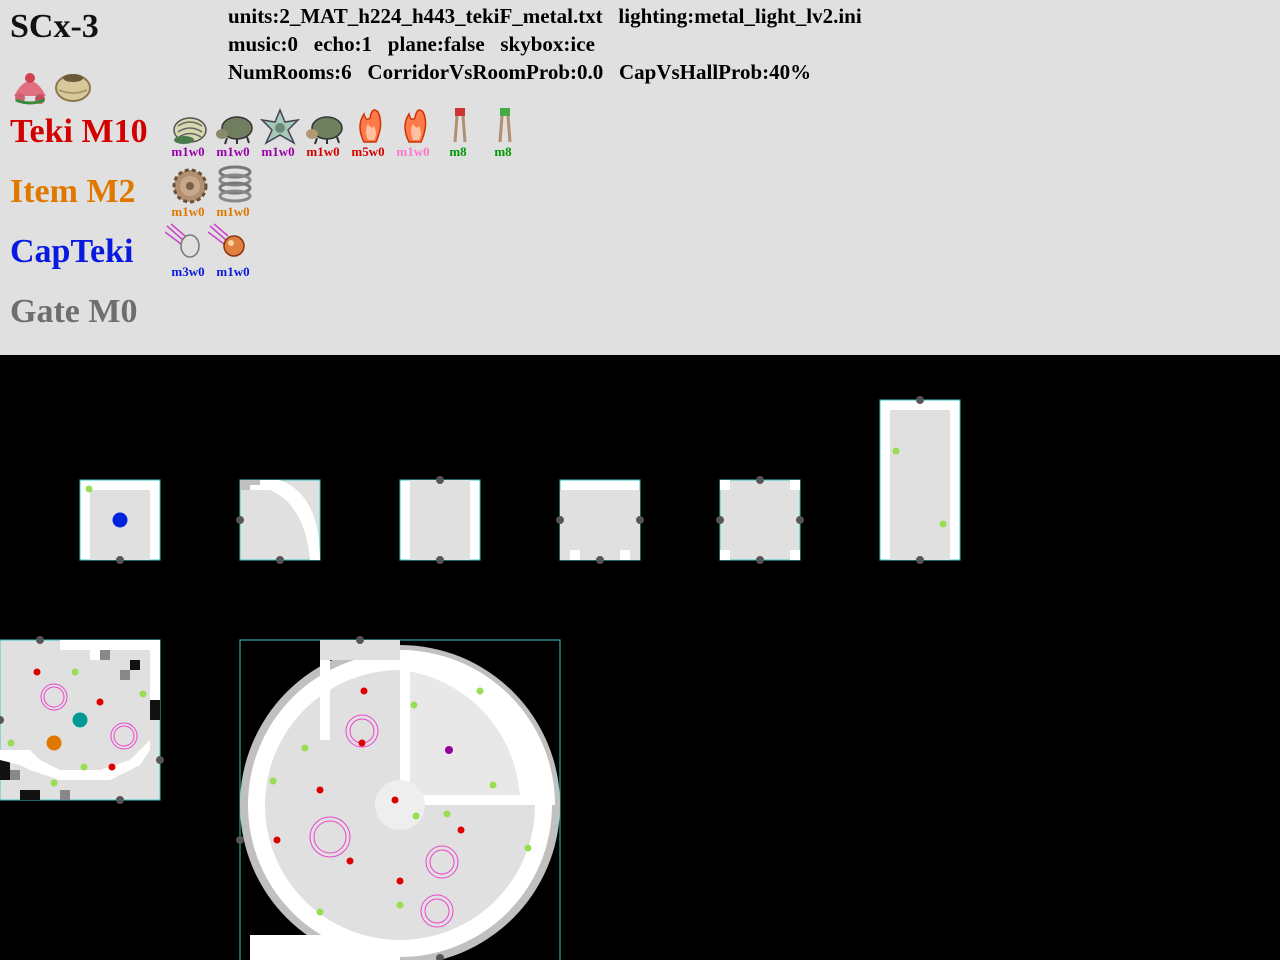 Image resolution: width=1280 pixels, height=960 pixels. What do you see at coordinates (449, 750) in the screenshot?
I see `special-spawn-marker` at bounding box center [449, 750].